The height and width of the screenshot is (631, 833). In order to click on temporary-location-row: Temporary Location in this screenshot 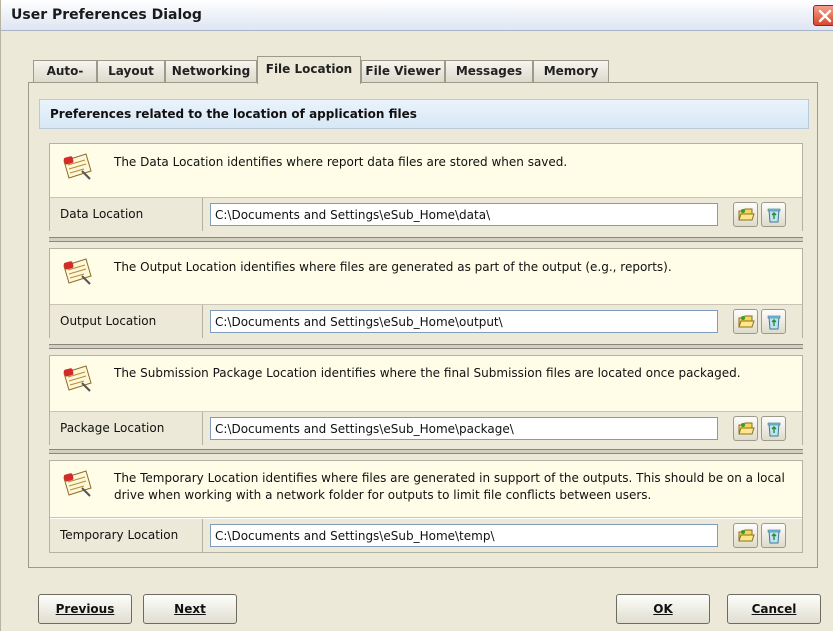, I will do `click(426, 535)`.